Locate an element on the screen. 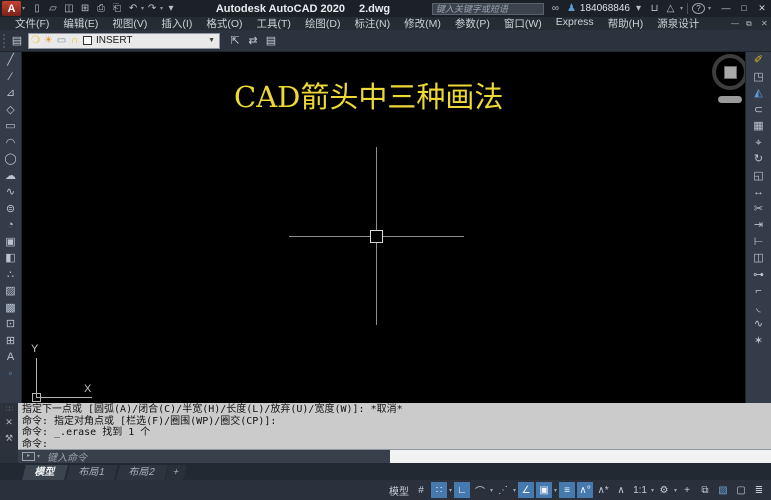 The width and height of the screenshot is (771, 500). tab-layout2: 布局2 is located at coordinates (141, 472).